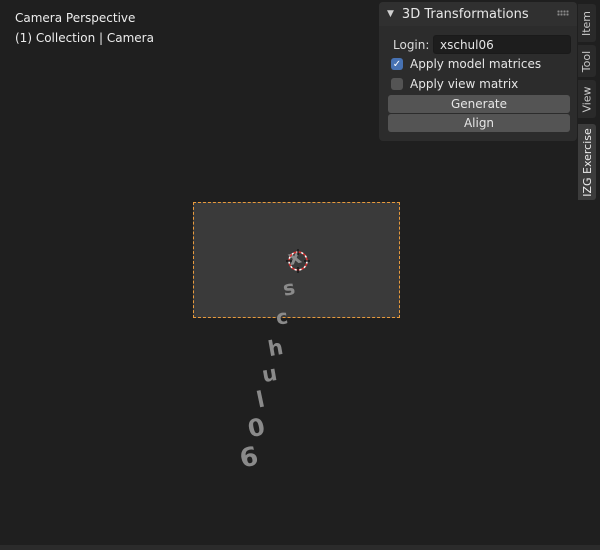 The image size is (600, 550). What do you see at coordinates (84, 38) in the screenshot?
I see `collection-label: (1) Collection | Camera` at bounding box center [84, 38].